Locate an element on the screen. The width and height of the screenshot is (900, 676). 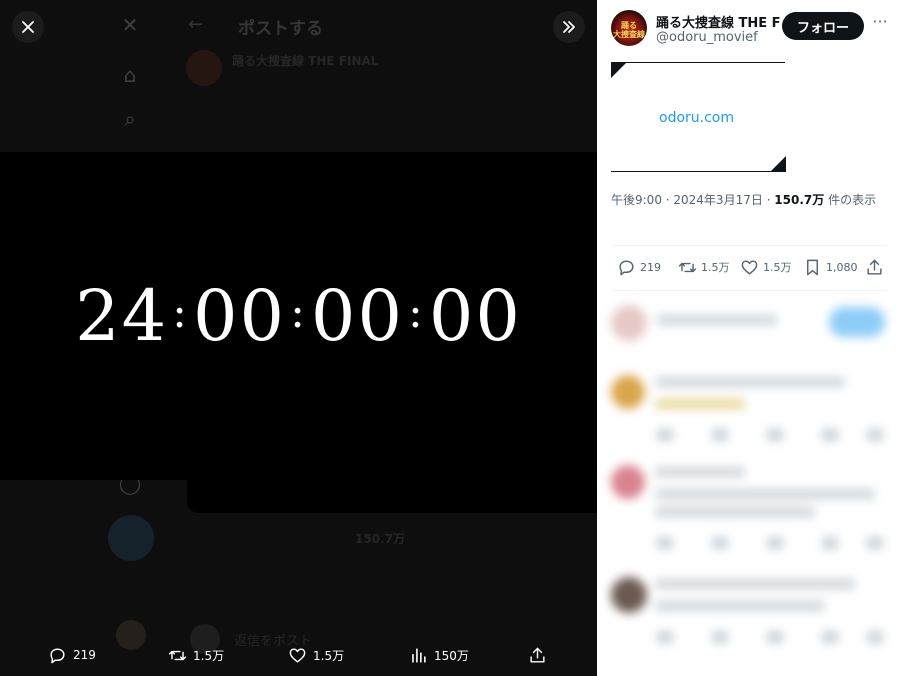
follow-button: フォロー is located at coordinates (823, 26).